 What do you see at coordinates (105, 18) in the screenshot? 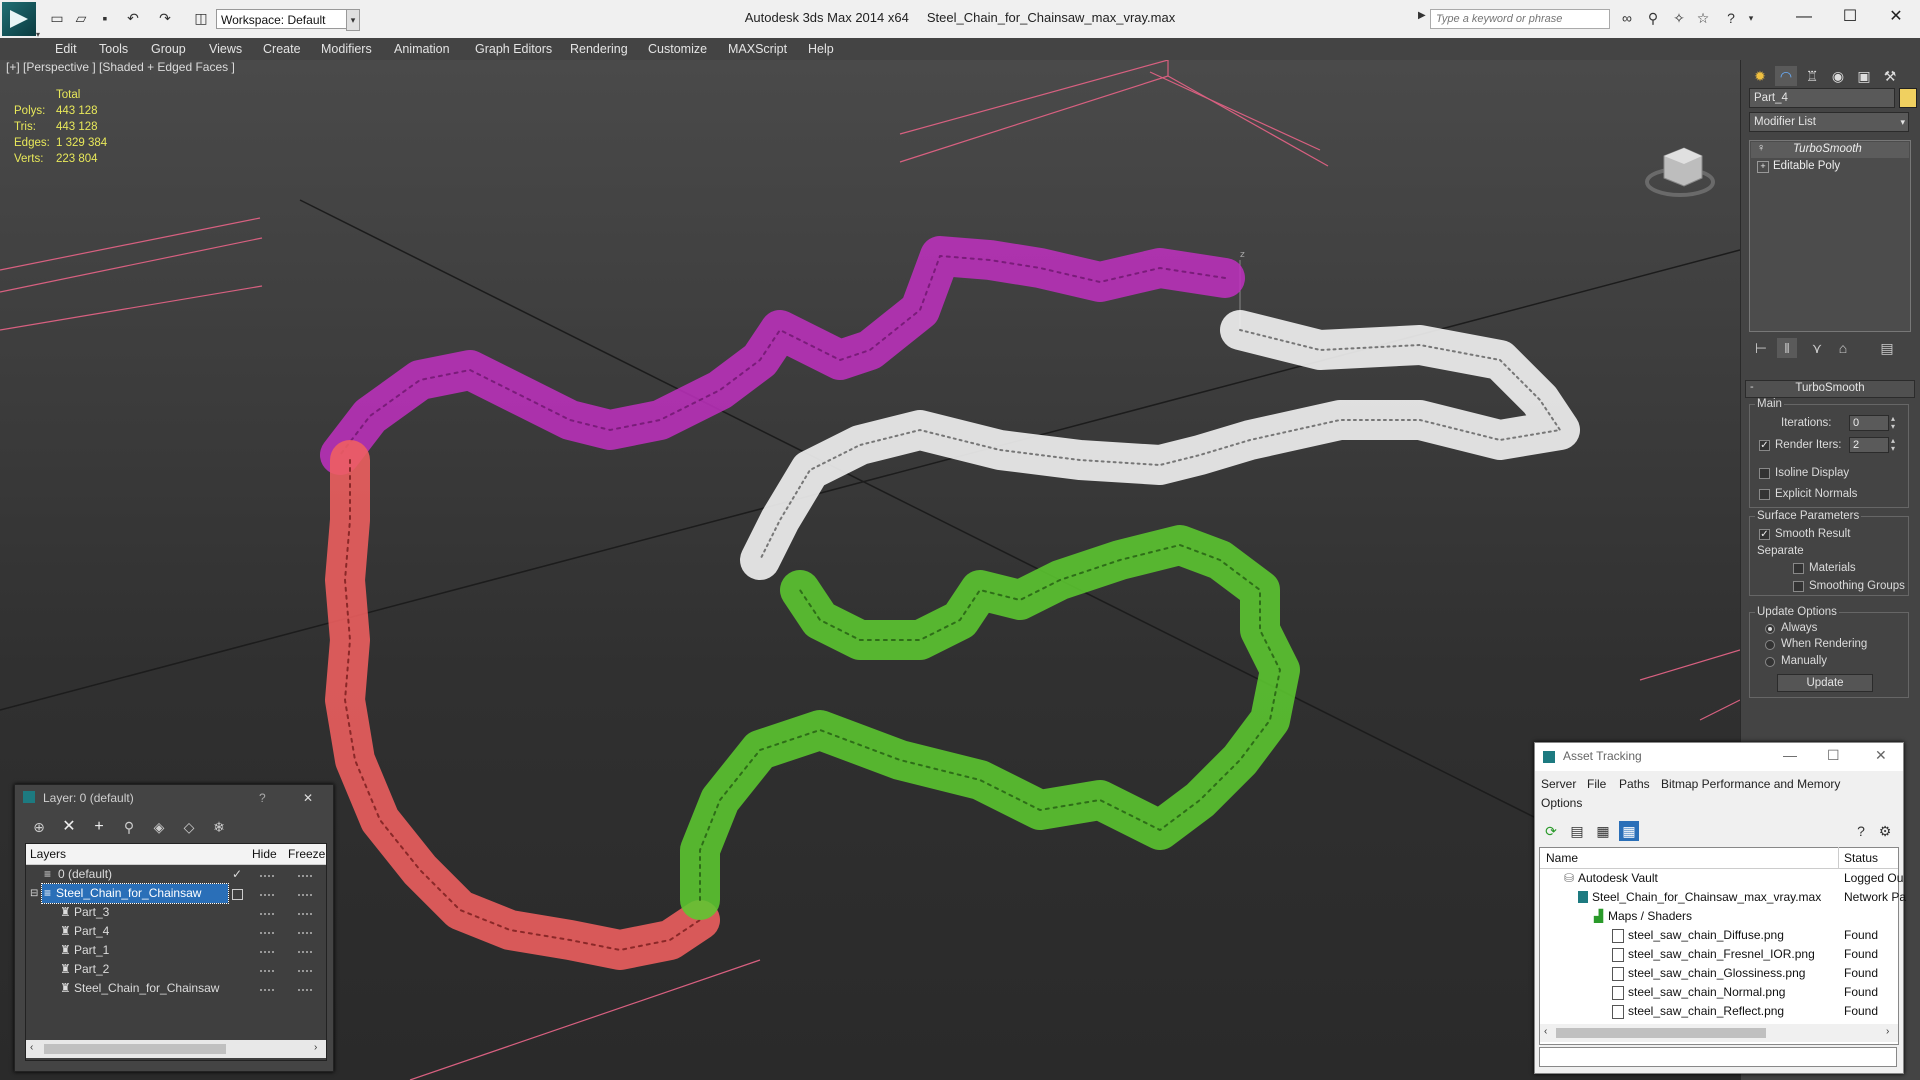
I see `save-file-icon: ▪` at bounding box center [105, 18].